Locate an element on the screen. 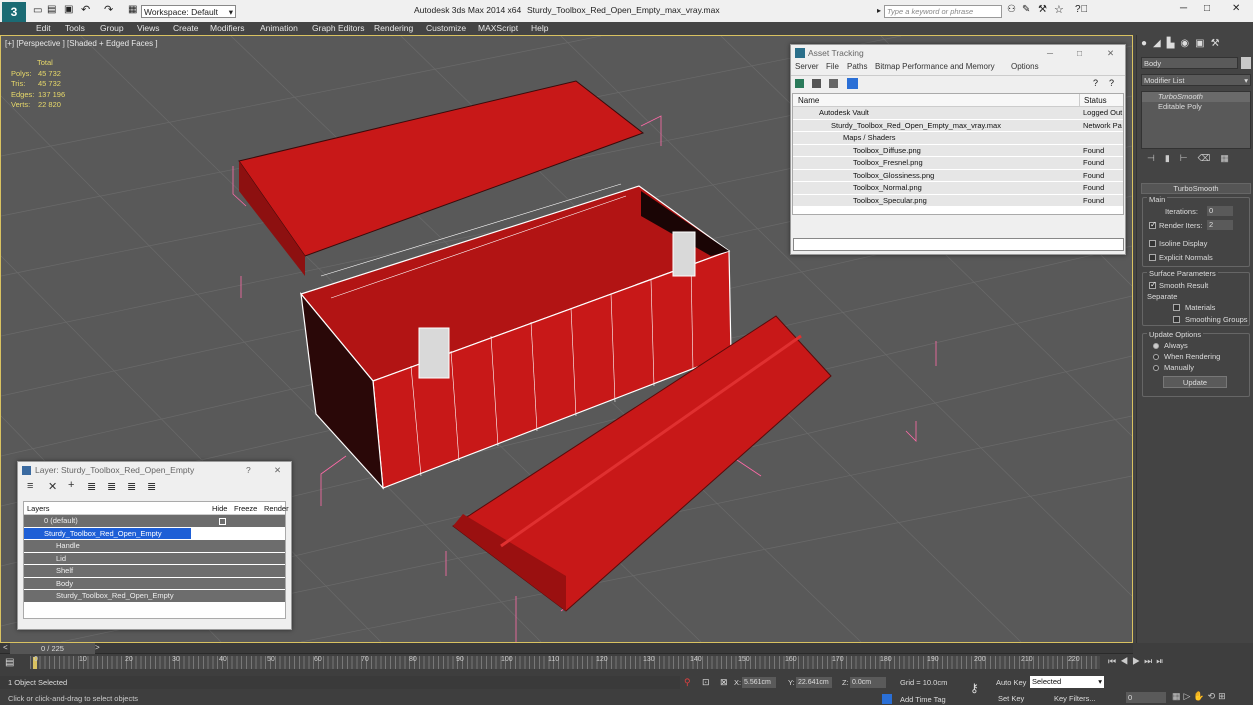 This screenshot has width=1253, height=705. save-icon: ▣ is located at coordinates (68, 9).